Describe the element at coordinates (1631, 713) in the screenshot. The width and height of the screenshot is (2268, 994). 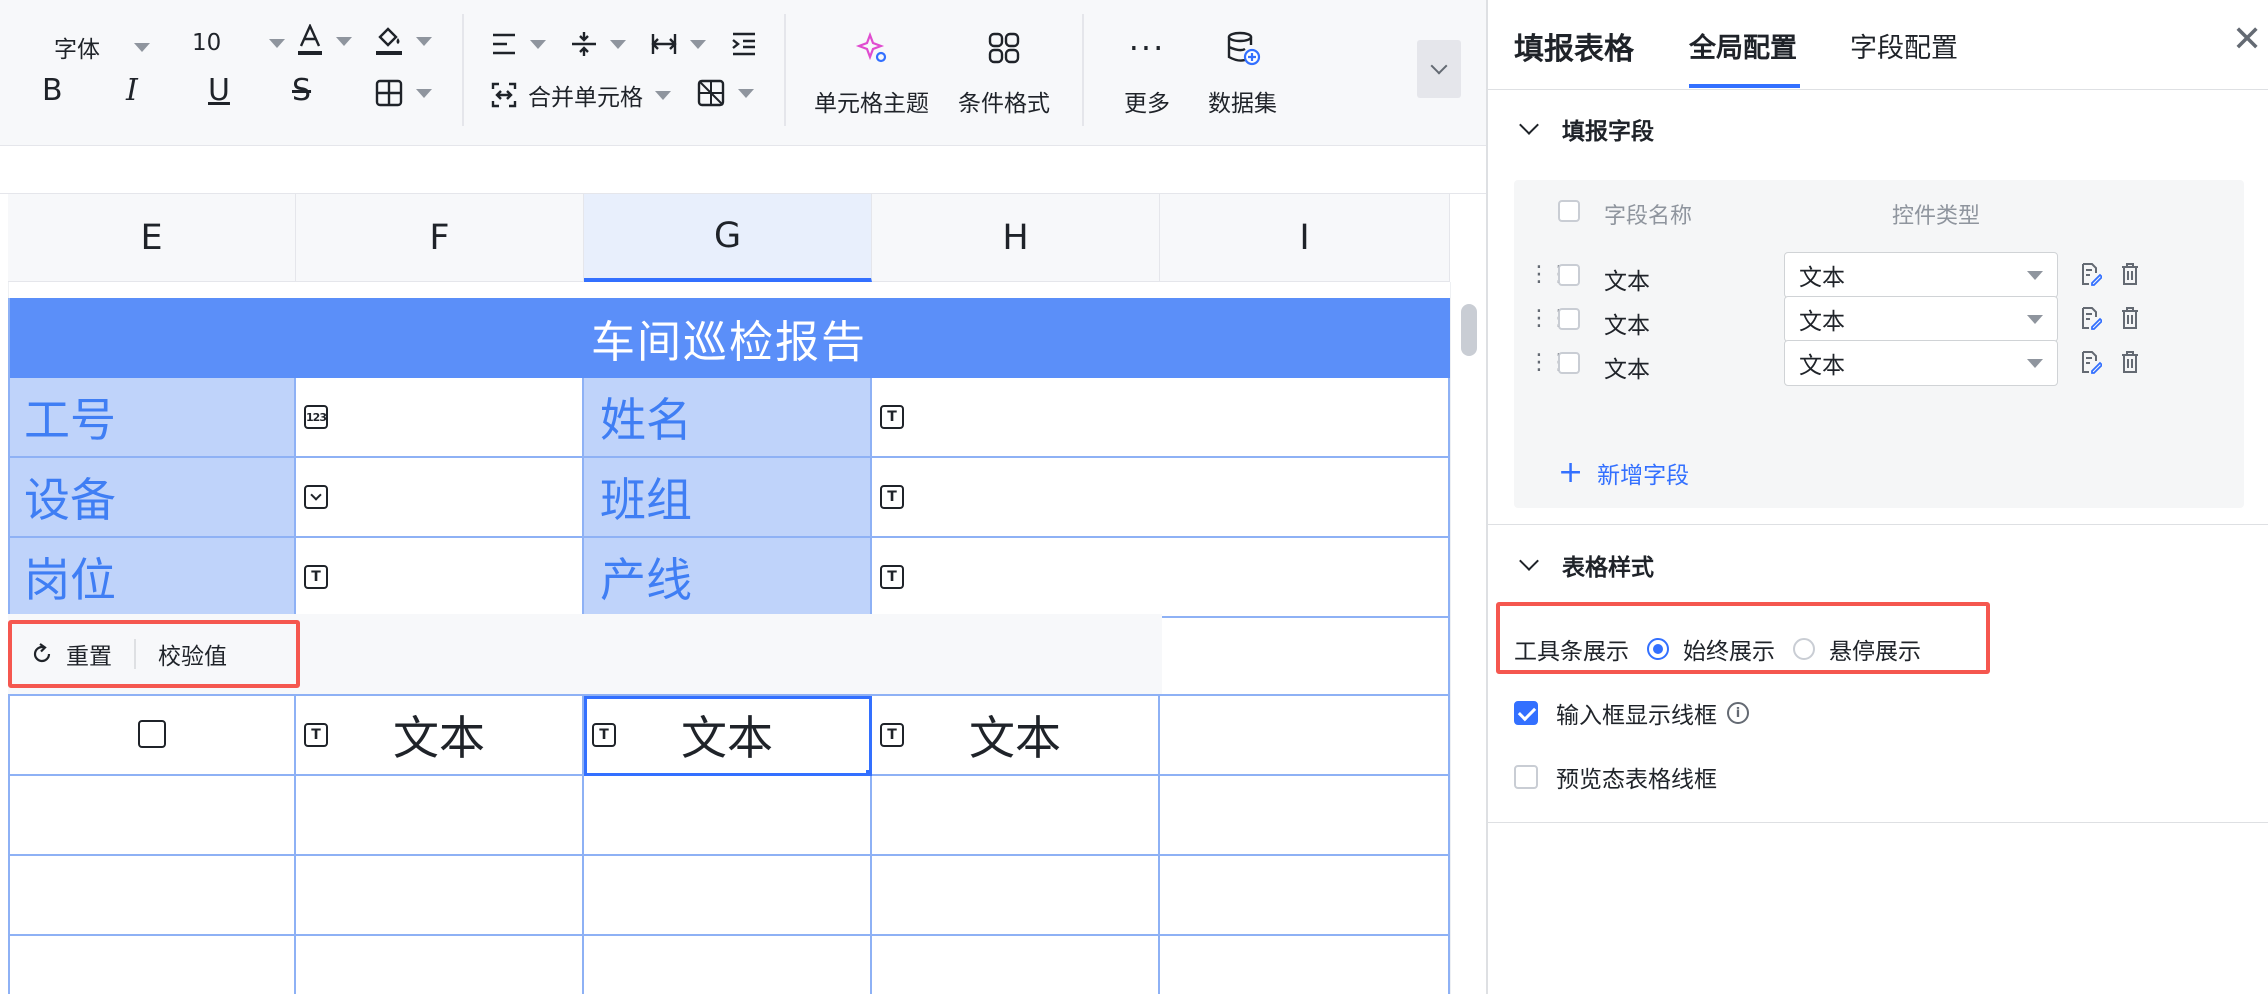
I see `input-border-setting: 输入框显示线框 i` at that location.